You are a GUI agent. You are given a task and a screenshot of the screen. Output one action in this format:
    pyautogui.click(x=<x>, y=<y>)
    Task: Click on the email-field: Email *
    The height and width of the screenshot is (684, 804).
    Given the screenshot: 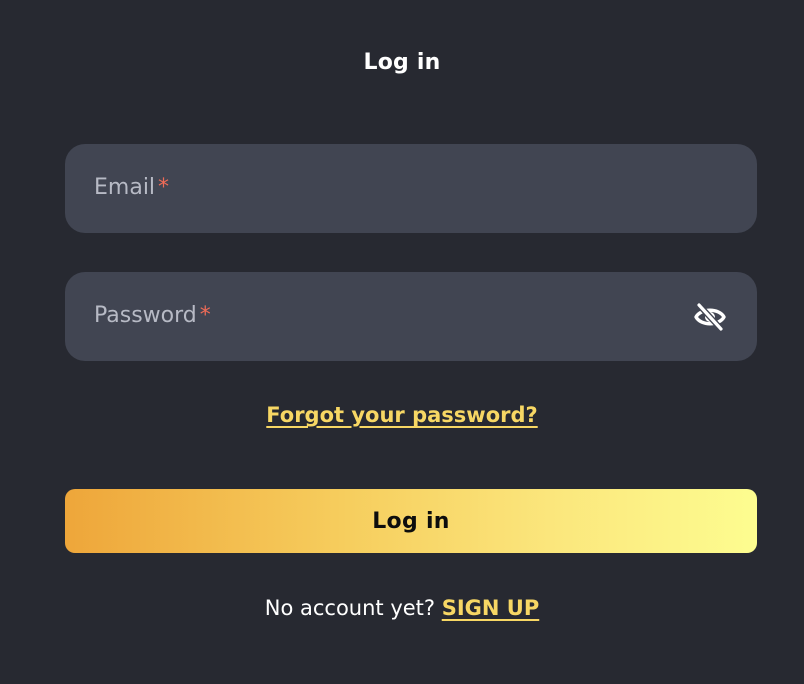 What is the action you would take?
    pyautogui.click(x=411, y=188)
    